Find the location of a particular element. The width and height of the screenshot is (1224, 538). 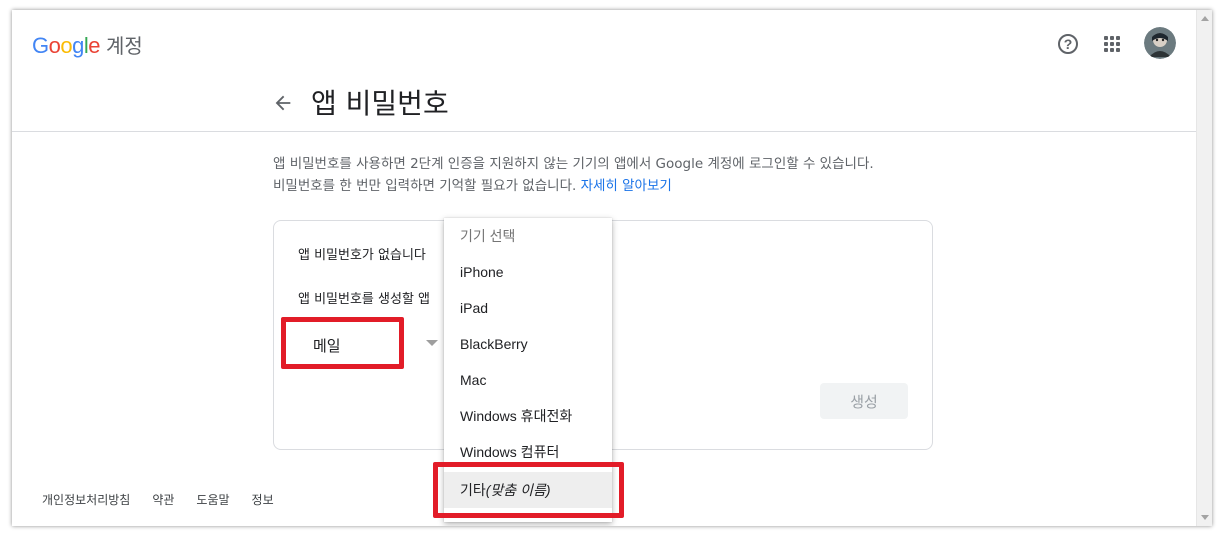

apps-grid-icon is located at coordinates (1112, 44).